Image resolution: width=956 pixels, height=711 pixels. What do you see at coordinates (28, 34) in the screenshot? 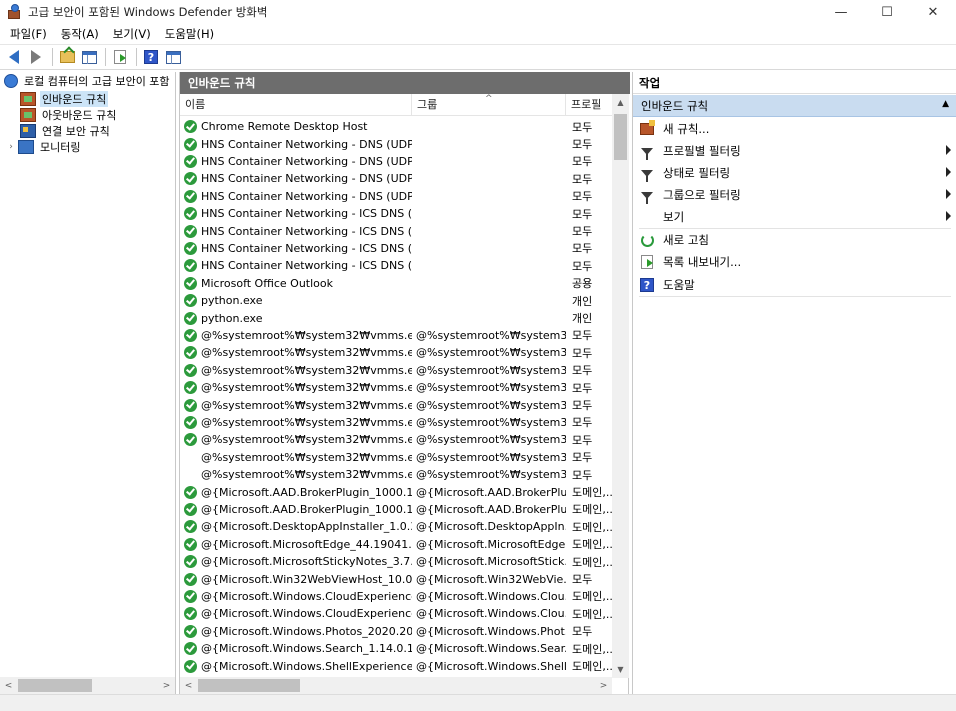
I see `menu-file: 파일(F)` at bounding box center [28, 34].